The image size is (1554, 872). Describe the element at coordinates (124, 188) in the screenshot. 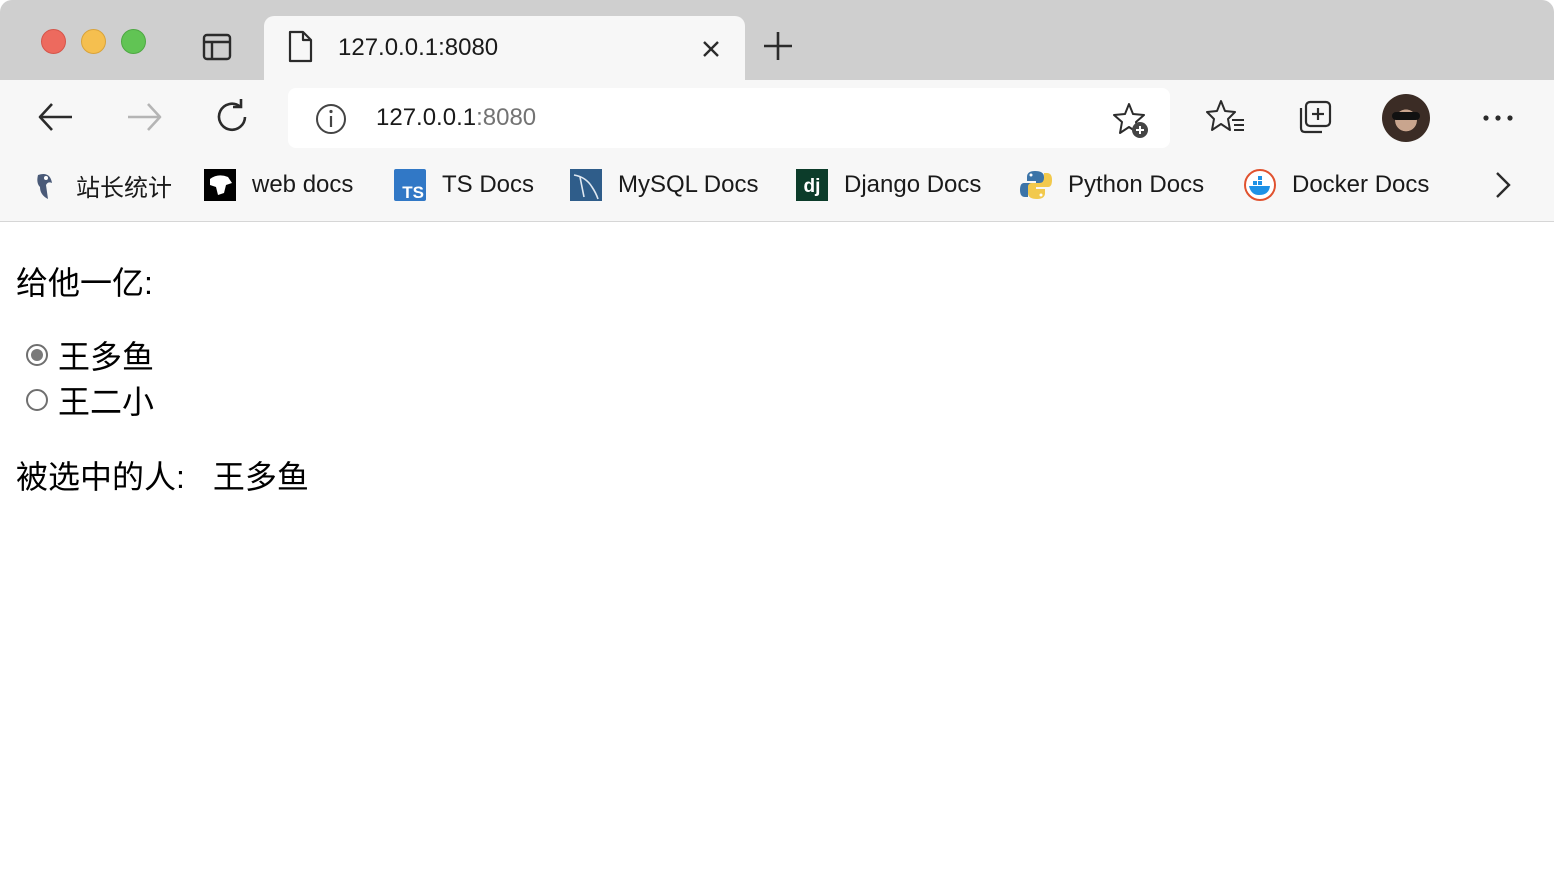

I see `bookmark-label: 站长统计` at that location.